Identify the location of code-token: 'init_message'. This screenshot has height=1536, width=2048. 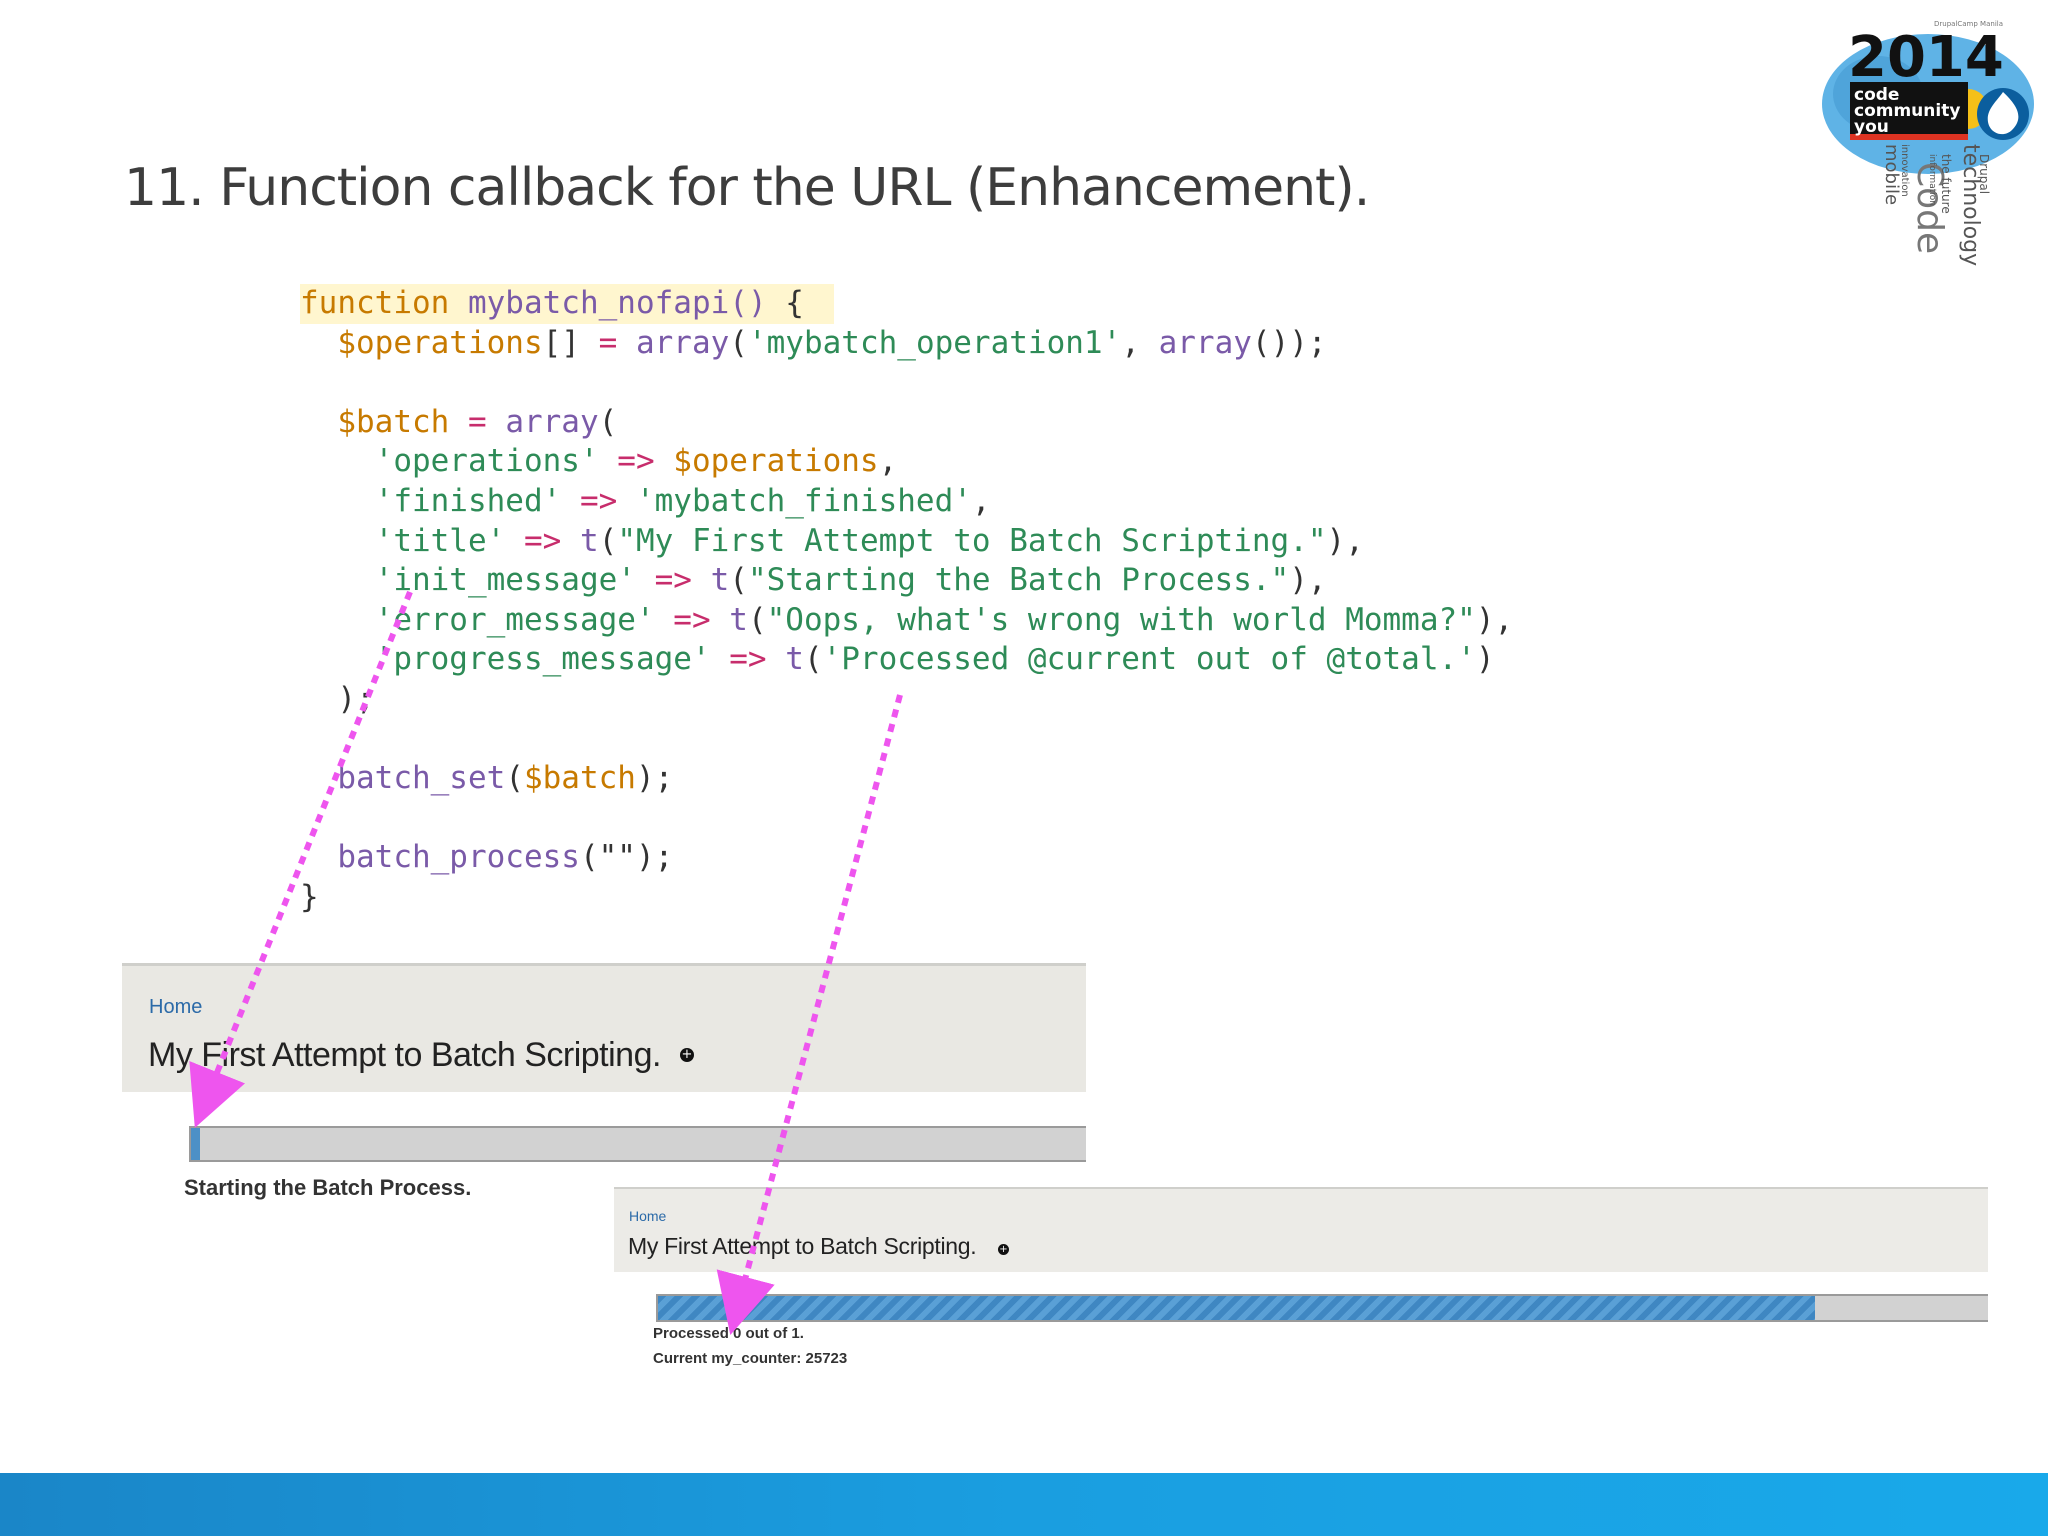
(505, 580).